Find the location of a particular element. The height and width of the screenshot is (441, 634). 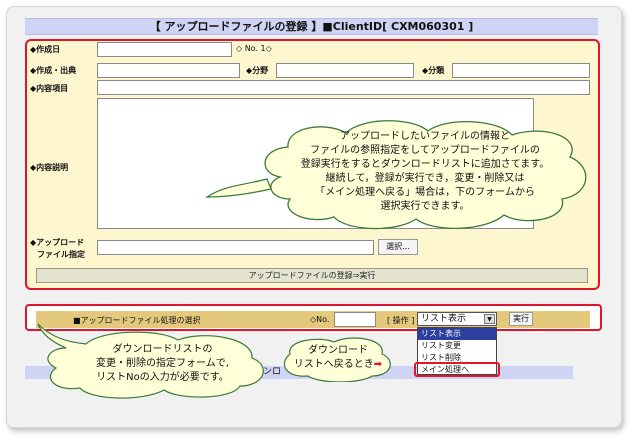

info-callout-line-1: アップロードしたいファイルの情報と is located at coordinates (425, 136).